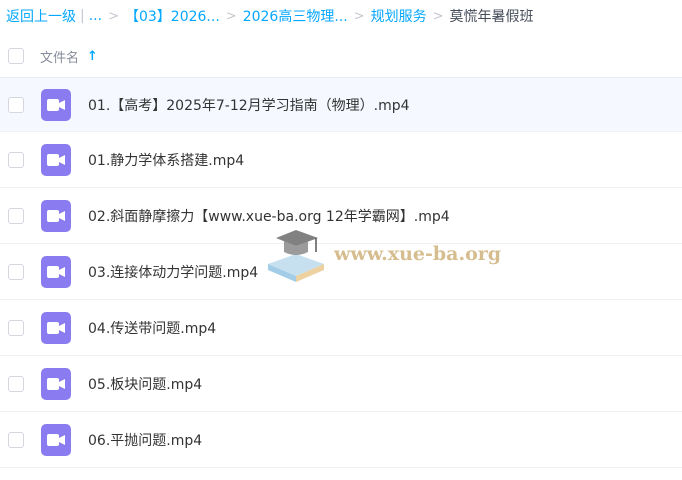 The width and height of the screenshot is (682, 480). Describe the element at coordinates (145, 384) in the screenshot. I see `file-name: 05.板块问题.mp4` at that location.